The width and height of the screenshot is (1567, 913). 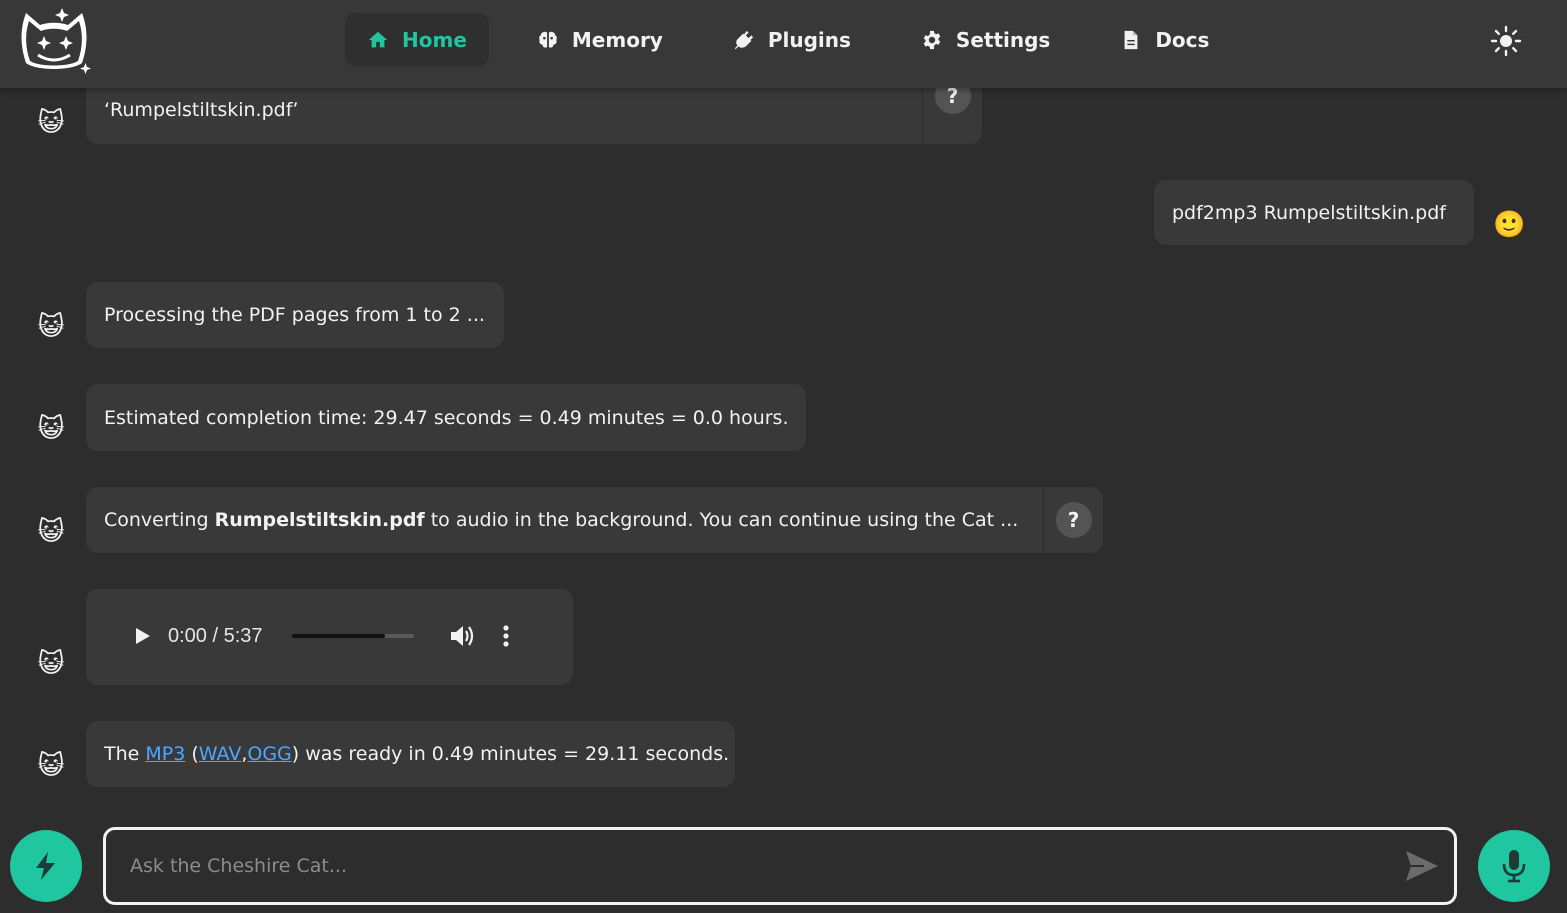 What do you see at coordinates (1182, 39) in the screenshot?
I see `nav-docs-label: Docs` at bounding box center [1182, 39].